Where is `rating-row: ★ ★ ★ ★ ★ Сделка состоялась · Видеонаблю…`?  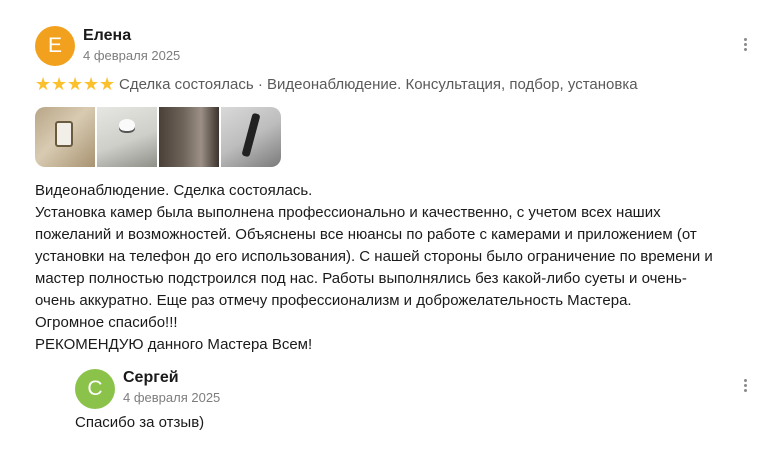 rating-row: ★ ★ ★ ★ ★ Сделка состоялась · Видеонаблю… is located at coordinates (336, 84).